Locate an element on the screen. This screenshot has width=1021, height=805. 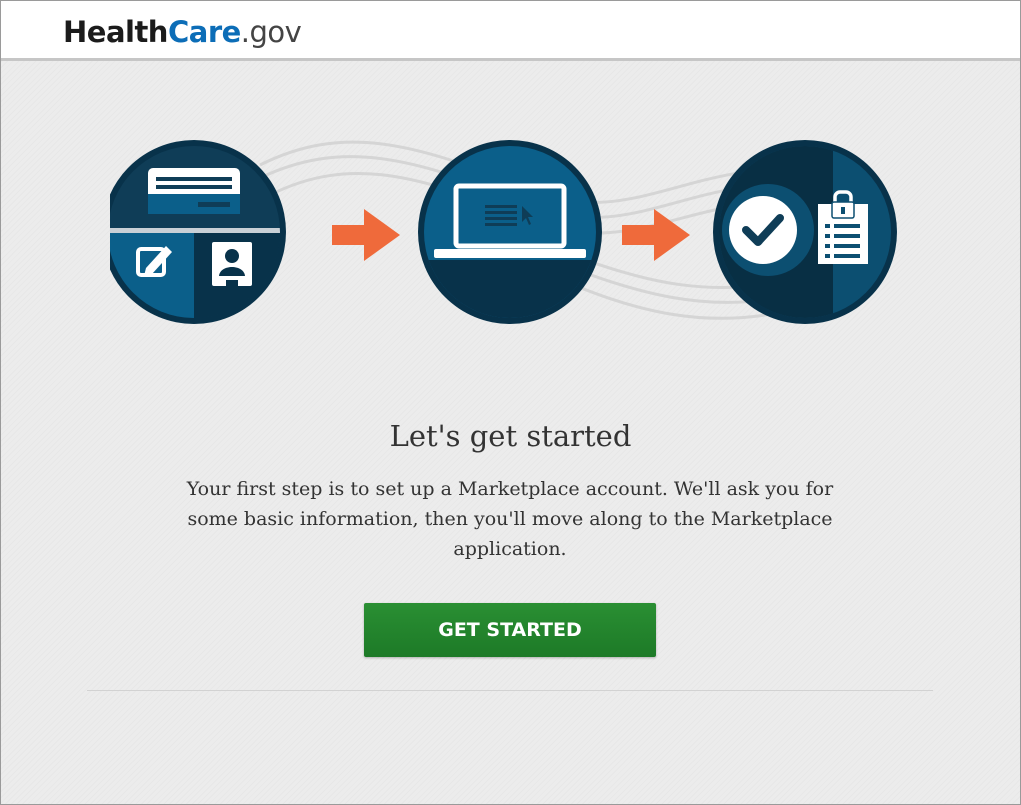
step-three-circle is located at coordinates (805, 232).